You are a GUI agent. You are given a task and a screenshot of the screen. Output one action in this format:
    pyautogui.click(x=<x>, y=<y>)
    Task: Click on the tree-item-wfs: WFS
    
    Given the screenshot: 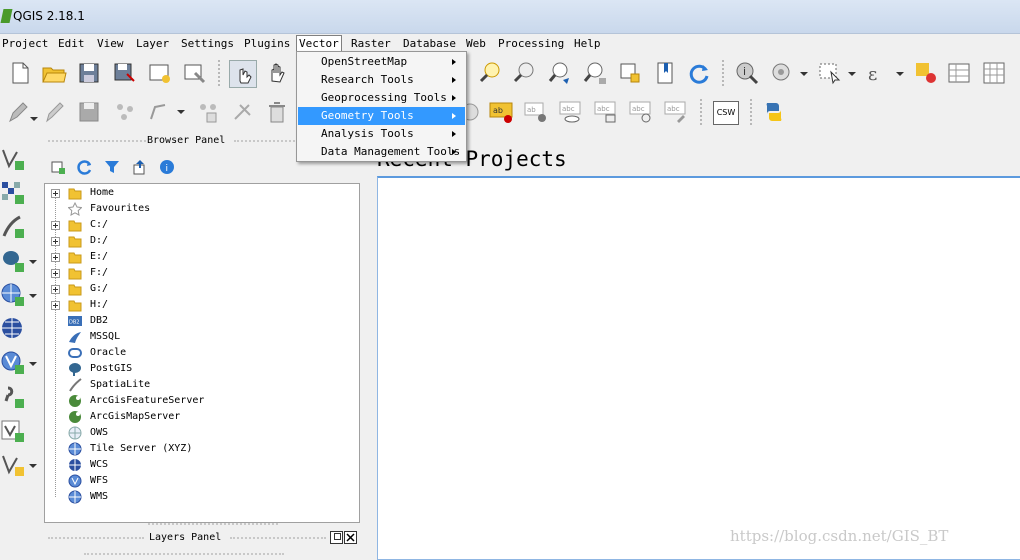 What is the action you would take?
    pyautogui.click(x=200, y=481)
    